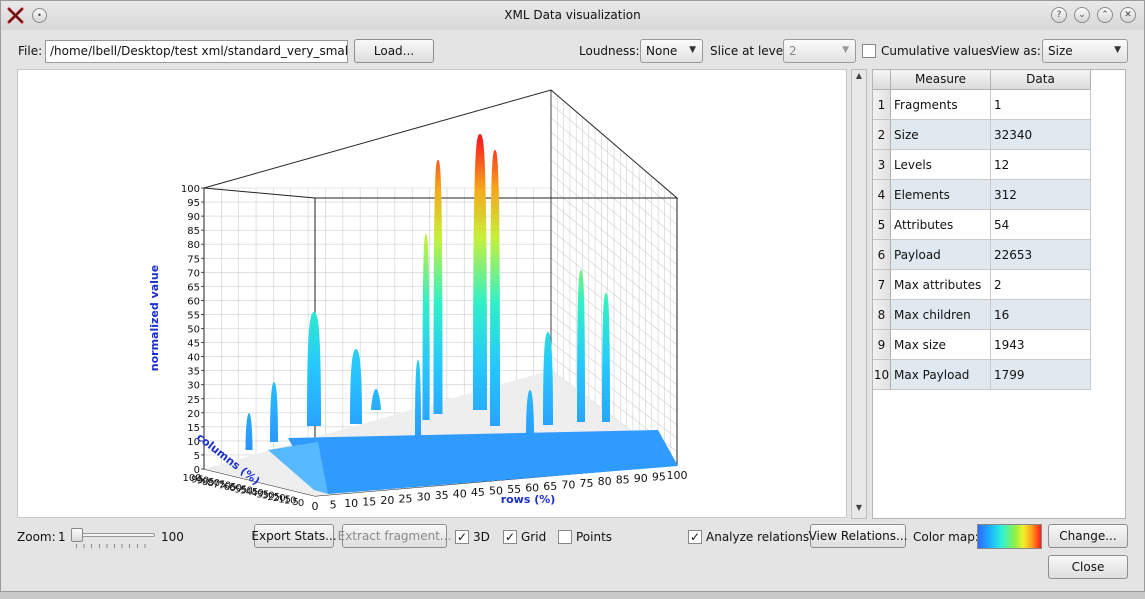 The height and width of the screenshot is (599, 1145). I want to click on measure-cell: Elements, so click(941, 195).